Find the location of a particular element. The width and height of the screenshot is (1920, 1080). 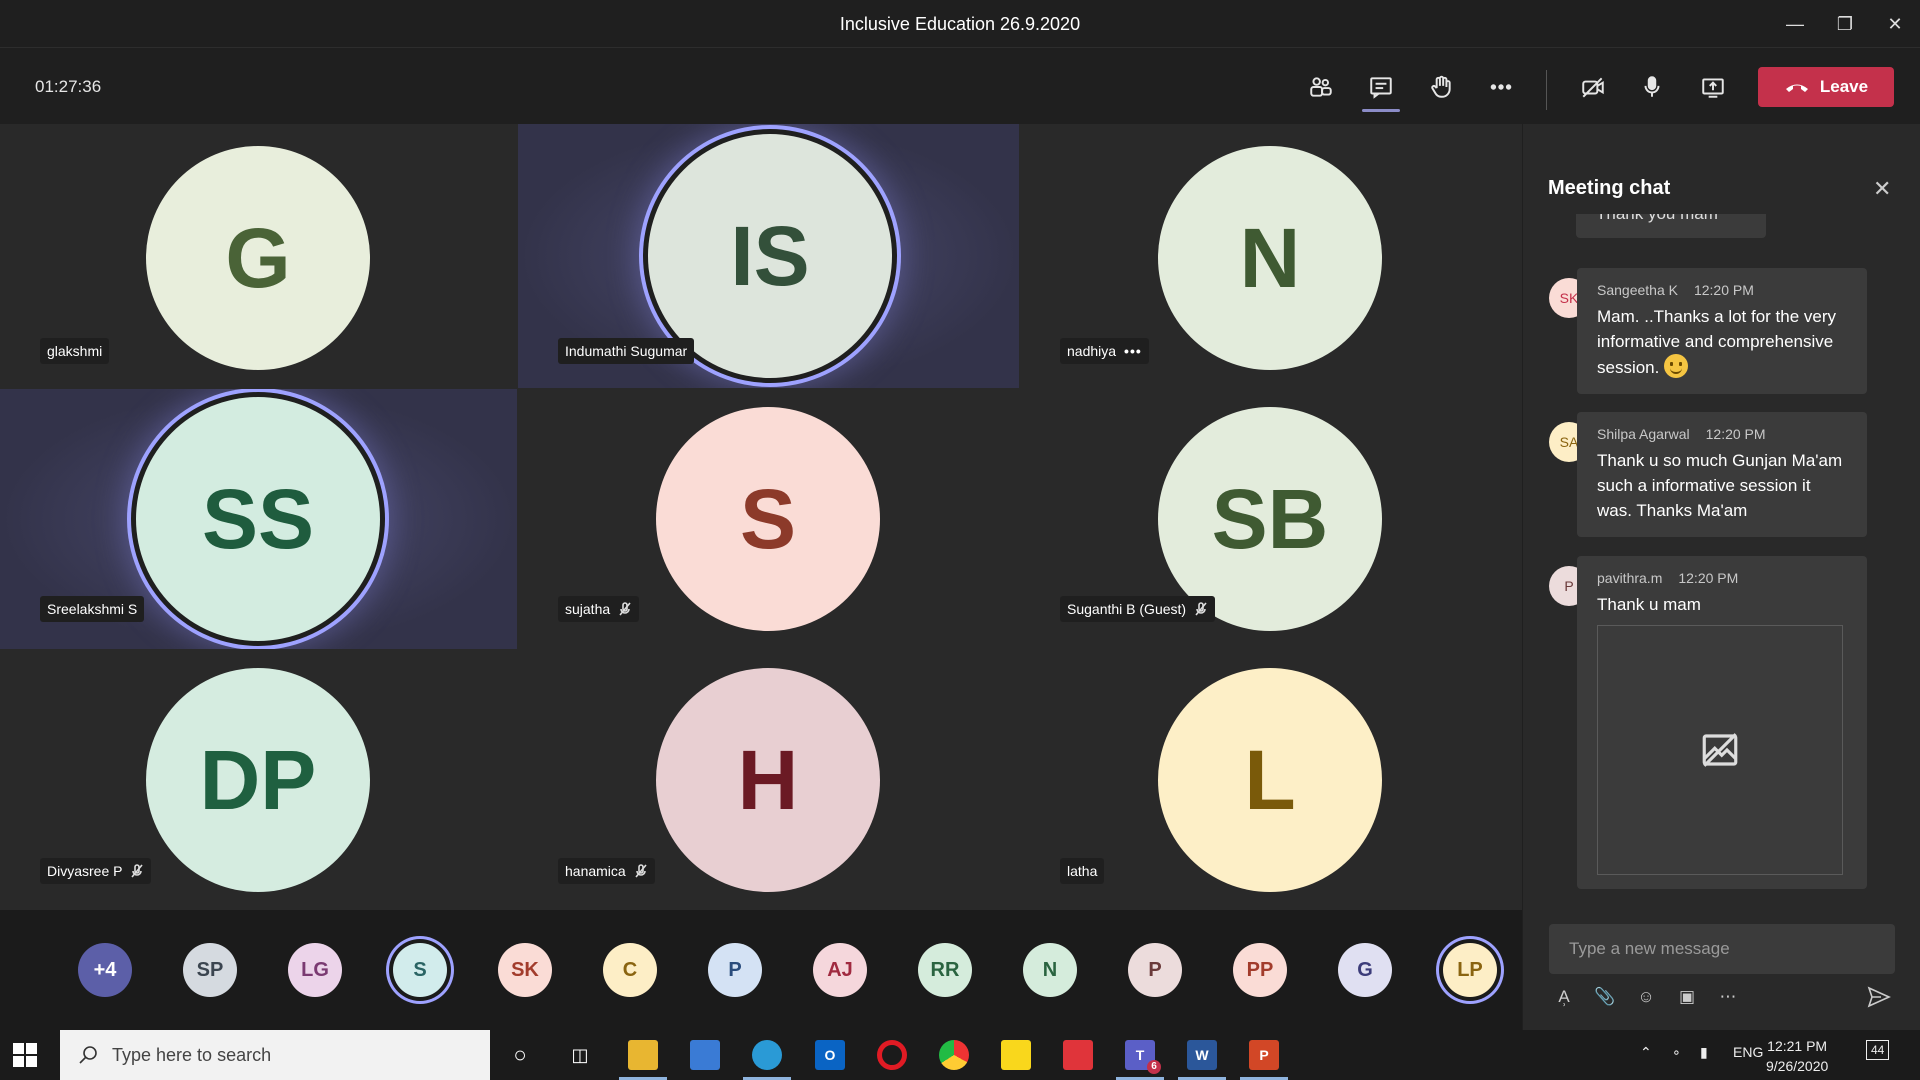

participant-tile: G glakshmi is located at coordinates (258, 256).